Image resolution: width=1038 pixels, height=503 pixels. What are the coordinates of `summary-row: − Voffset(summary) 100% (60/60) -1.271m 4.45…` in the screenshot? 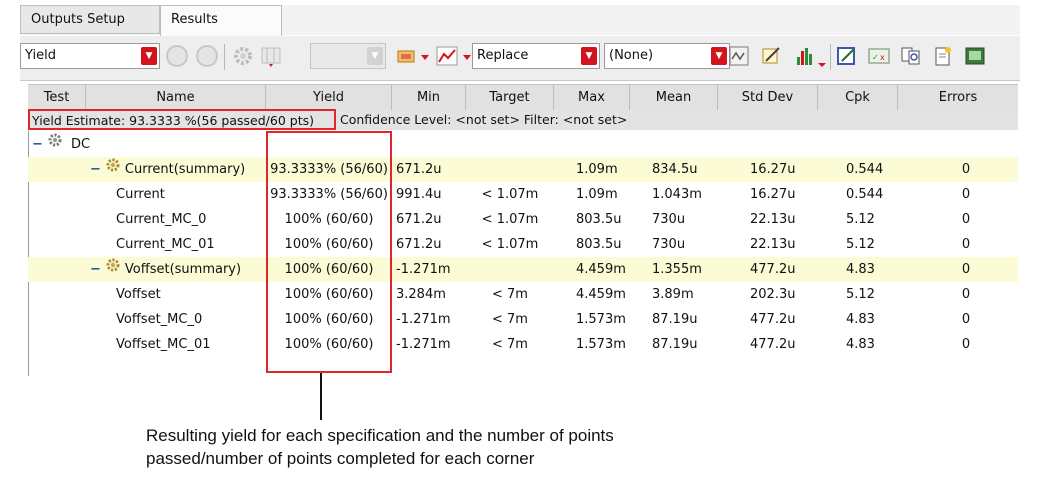 It's located at (523, 269).